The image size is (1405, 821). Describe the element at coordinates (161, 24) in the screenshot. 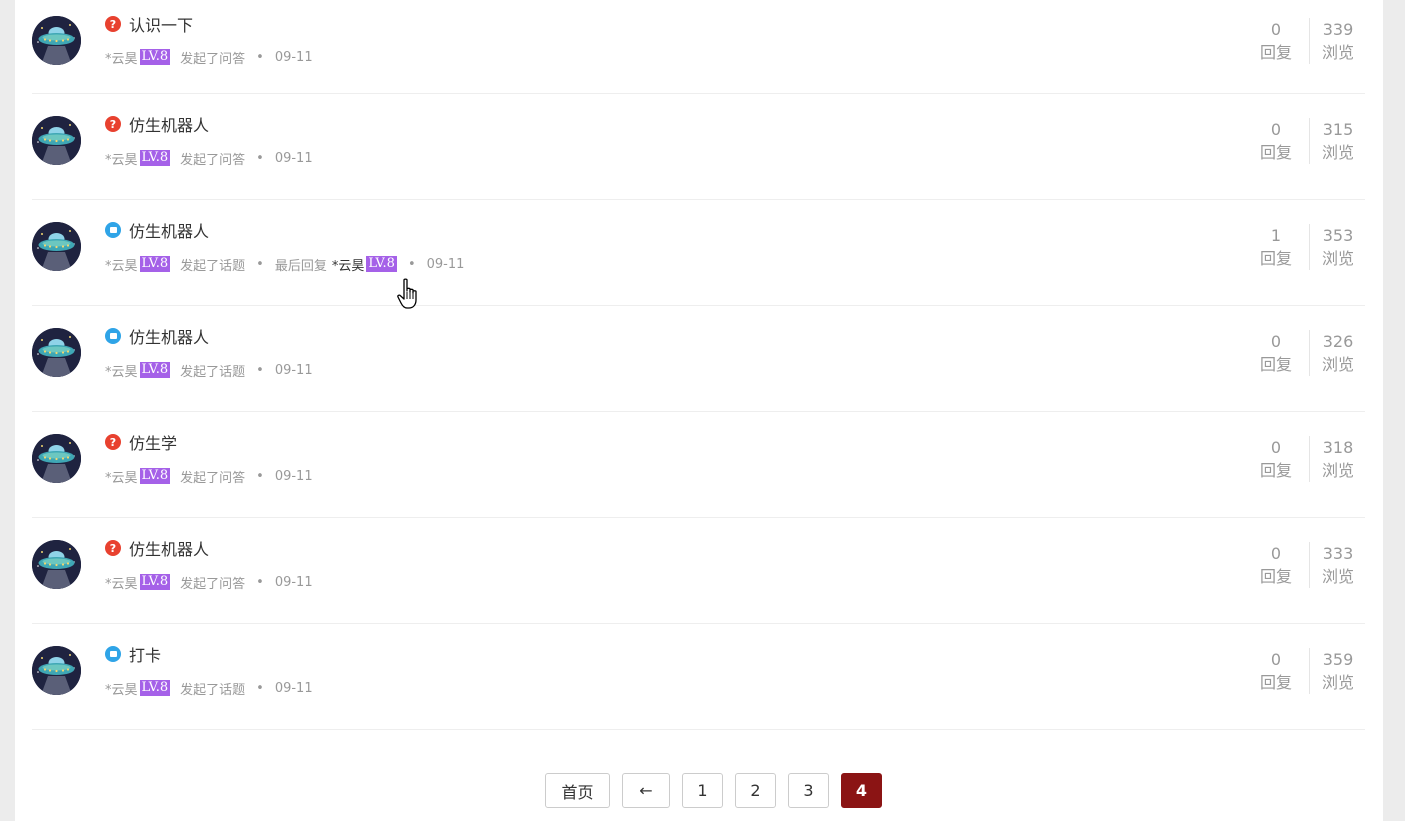

I see `post-title: 认识一下` at that location.